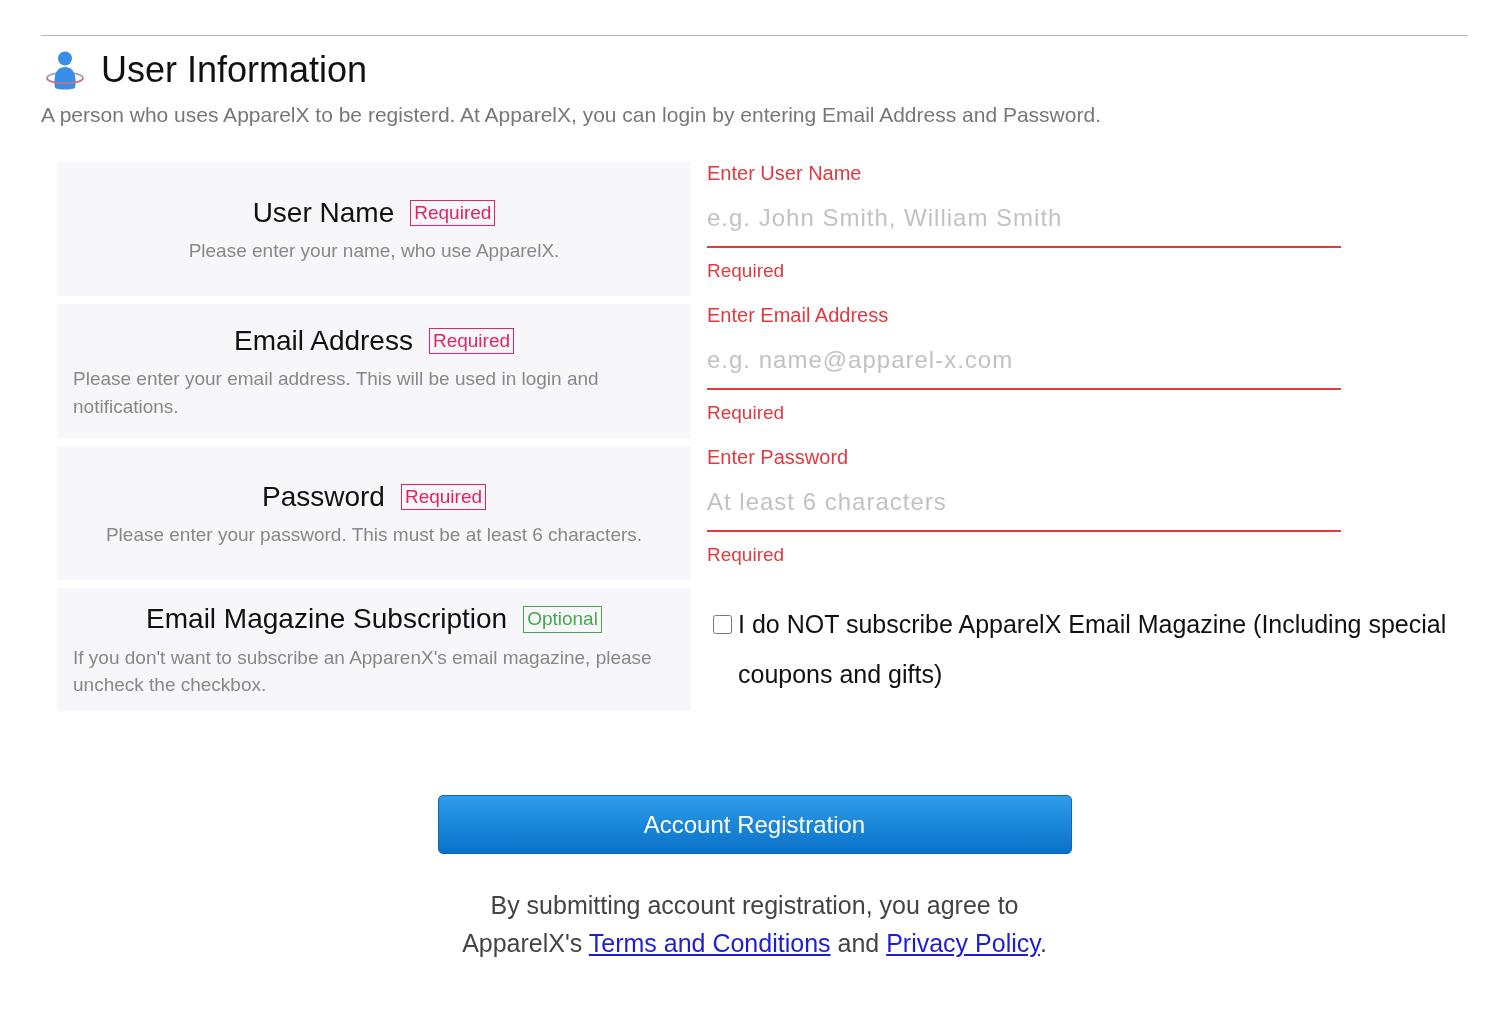 Image resolution: width=1500 pixels, height=1012 pixels. I want to click on field-title: User Name, so click(323, 212).